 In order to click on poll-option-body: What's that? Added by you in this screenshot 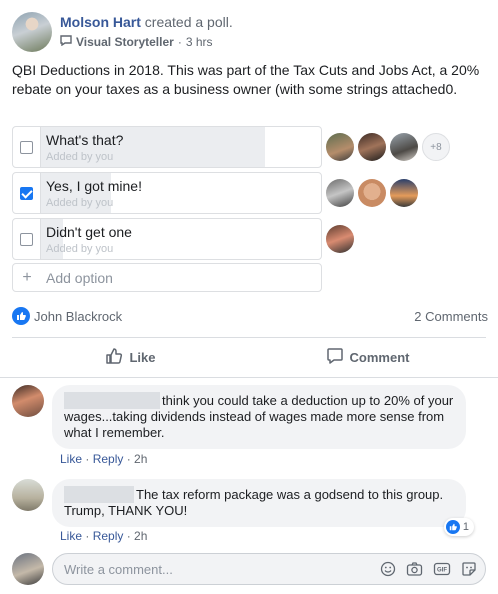, I will do `click(181, 147)`.